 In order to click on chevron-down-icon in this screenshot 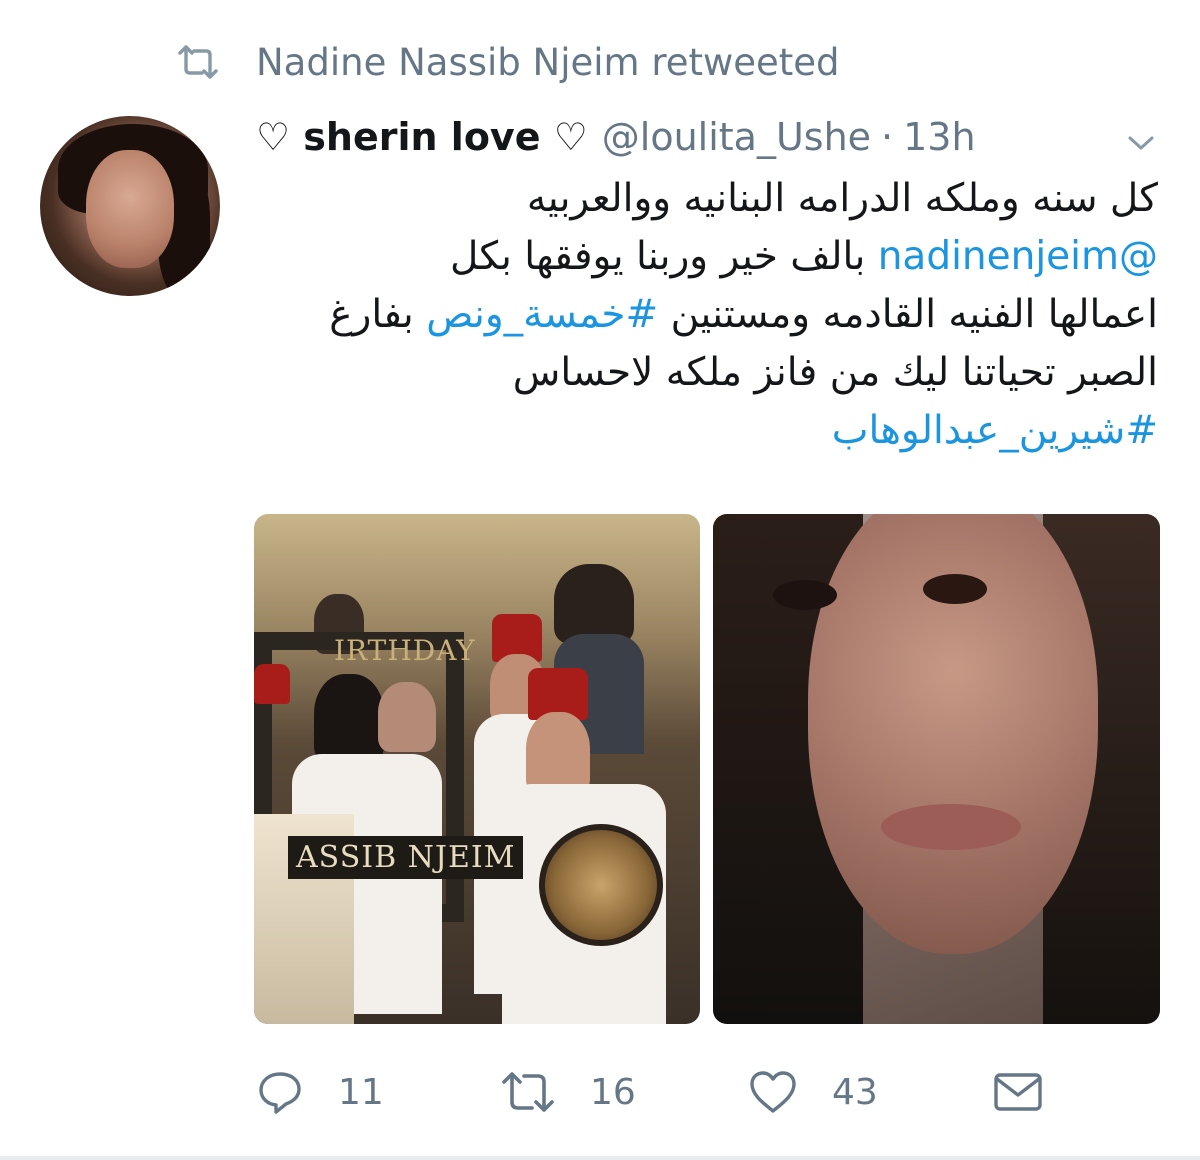, I will do `click(1141, 143)`.